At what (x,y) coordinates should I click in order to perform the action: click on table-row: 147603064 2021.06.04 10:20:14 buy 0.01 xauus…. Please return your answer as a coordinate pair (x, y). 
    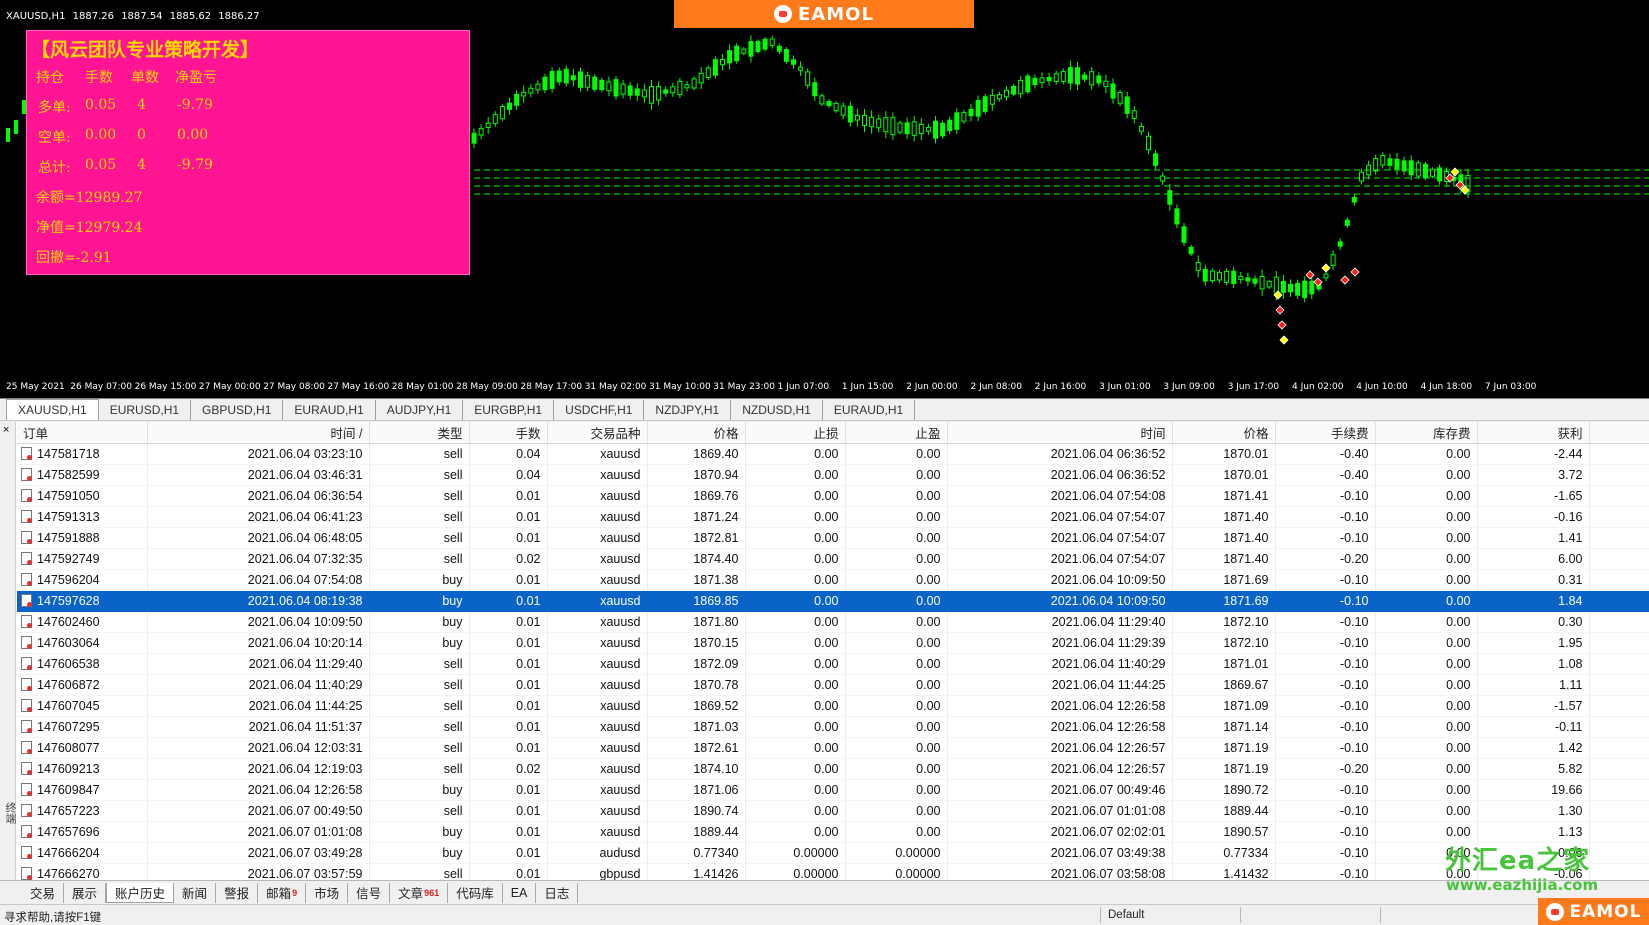
    Looking at the image, I should click on (833, 643).